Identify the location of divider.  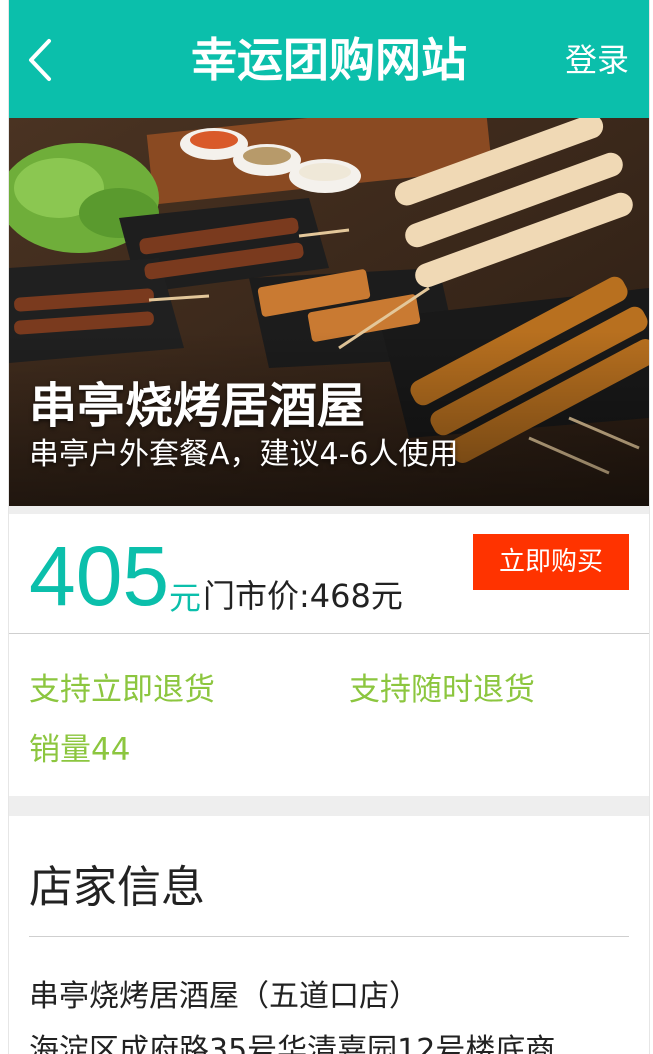
(329, 936).